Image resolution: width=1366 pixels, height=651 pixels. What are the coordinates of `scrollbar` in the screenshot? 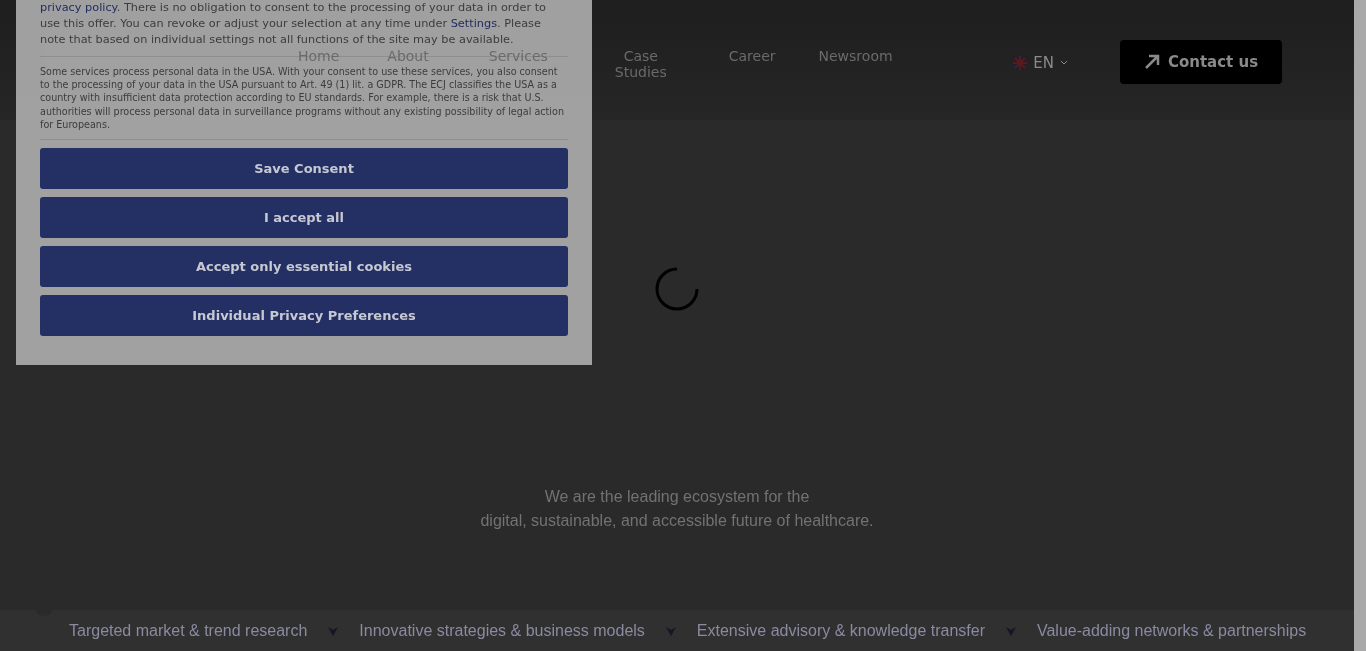 It's located at (1360, 325).